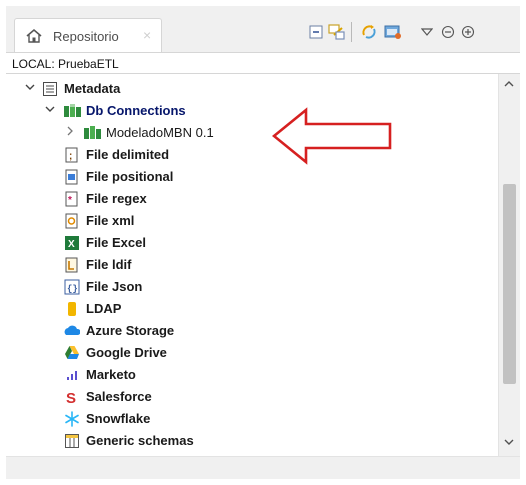 Image resolution: width=526 pixels, height=485 pixels. I want to click on annotation-arrow-icon, so click(332, 136).